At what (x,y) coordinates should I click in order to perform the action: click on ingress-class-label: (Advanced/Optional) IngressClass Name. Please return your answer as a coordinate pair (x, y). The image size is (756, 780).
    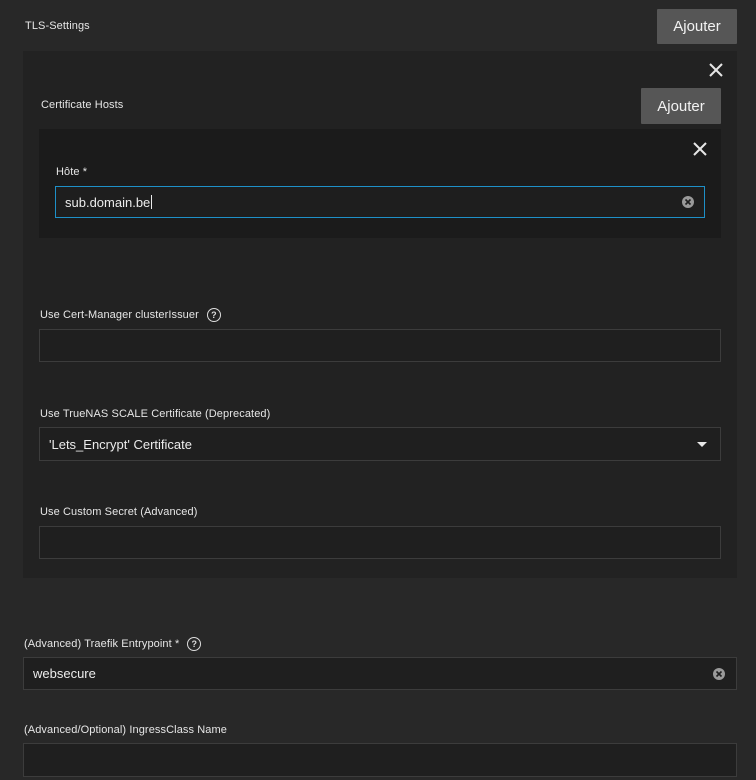
    Looking at the image, I should click on (126, 730).